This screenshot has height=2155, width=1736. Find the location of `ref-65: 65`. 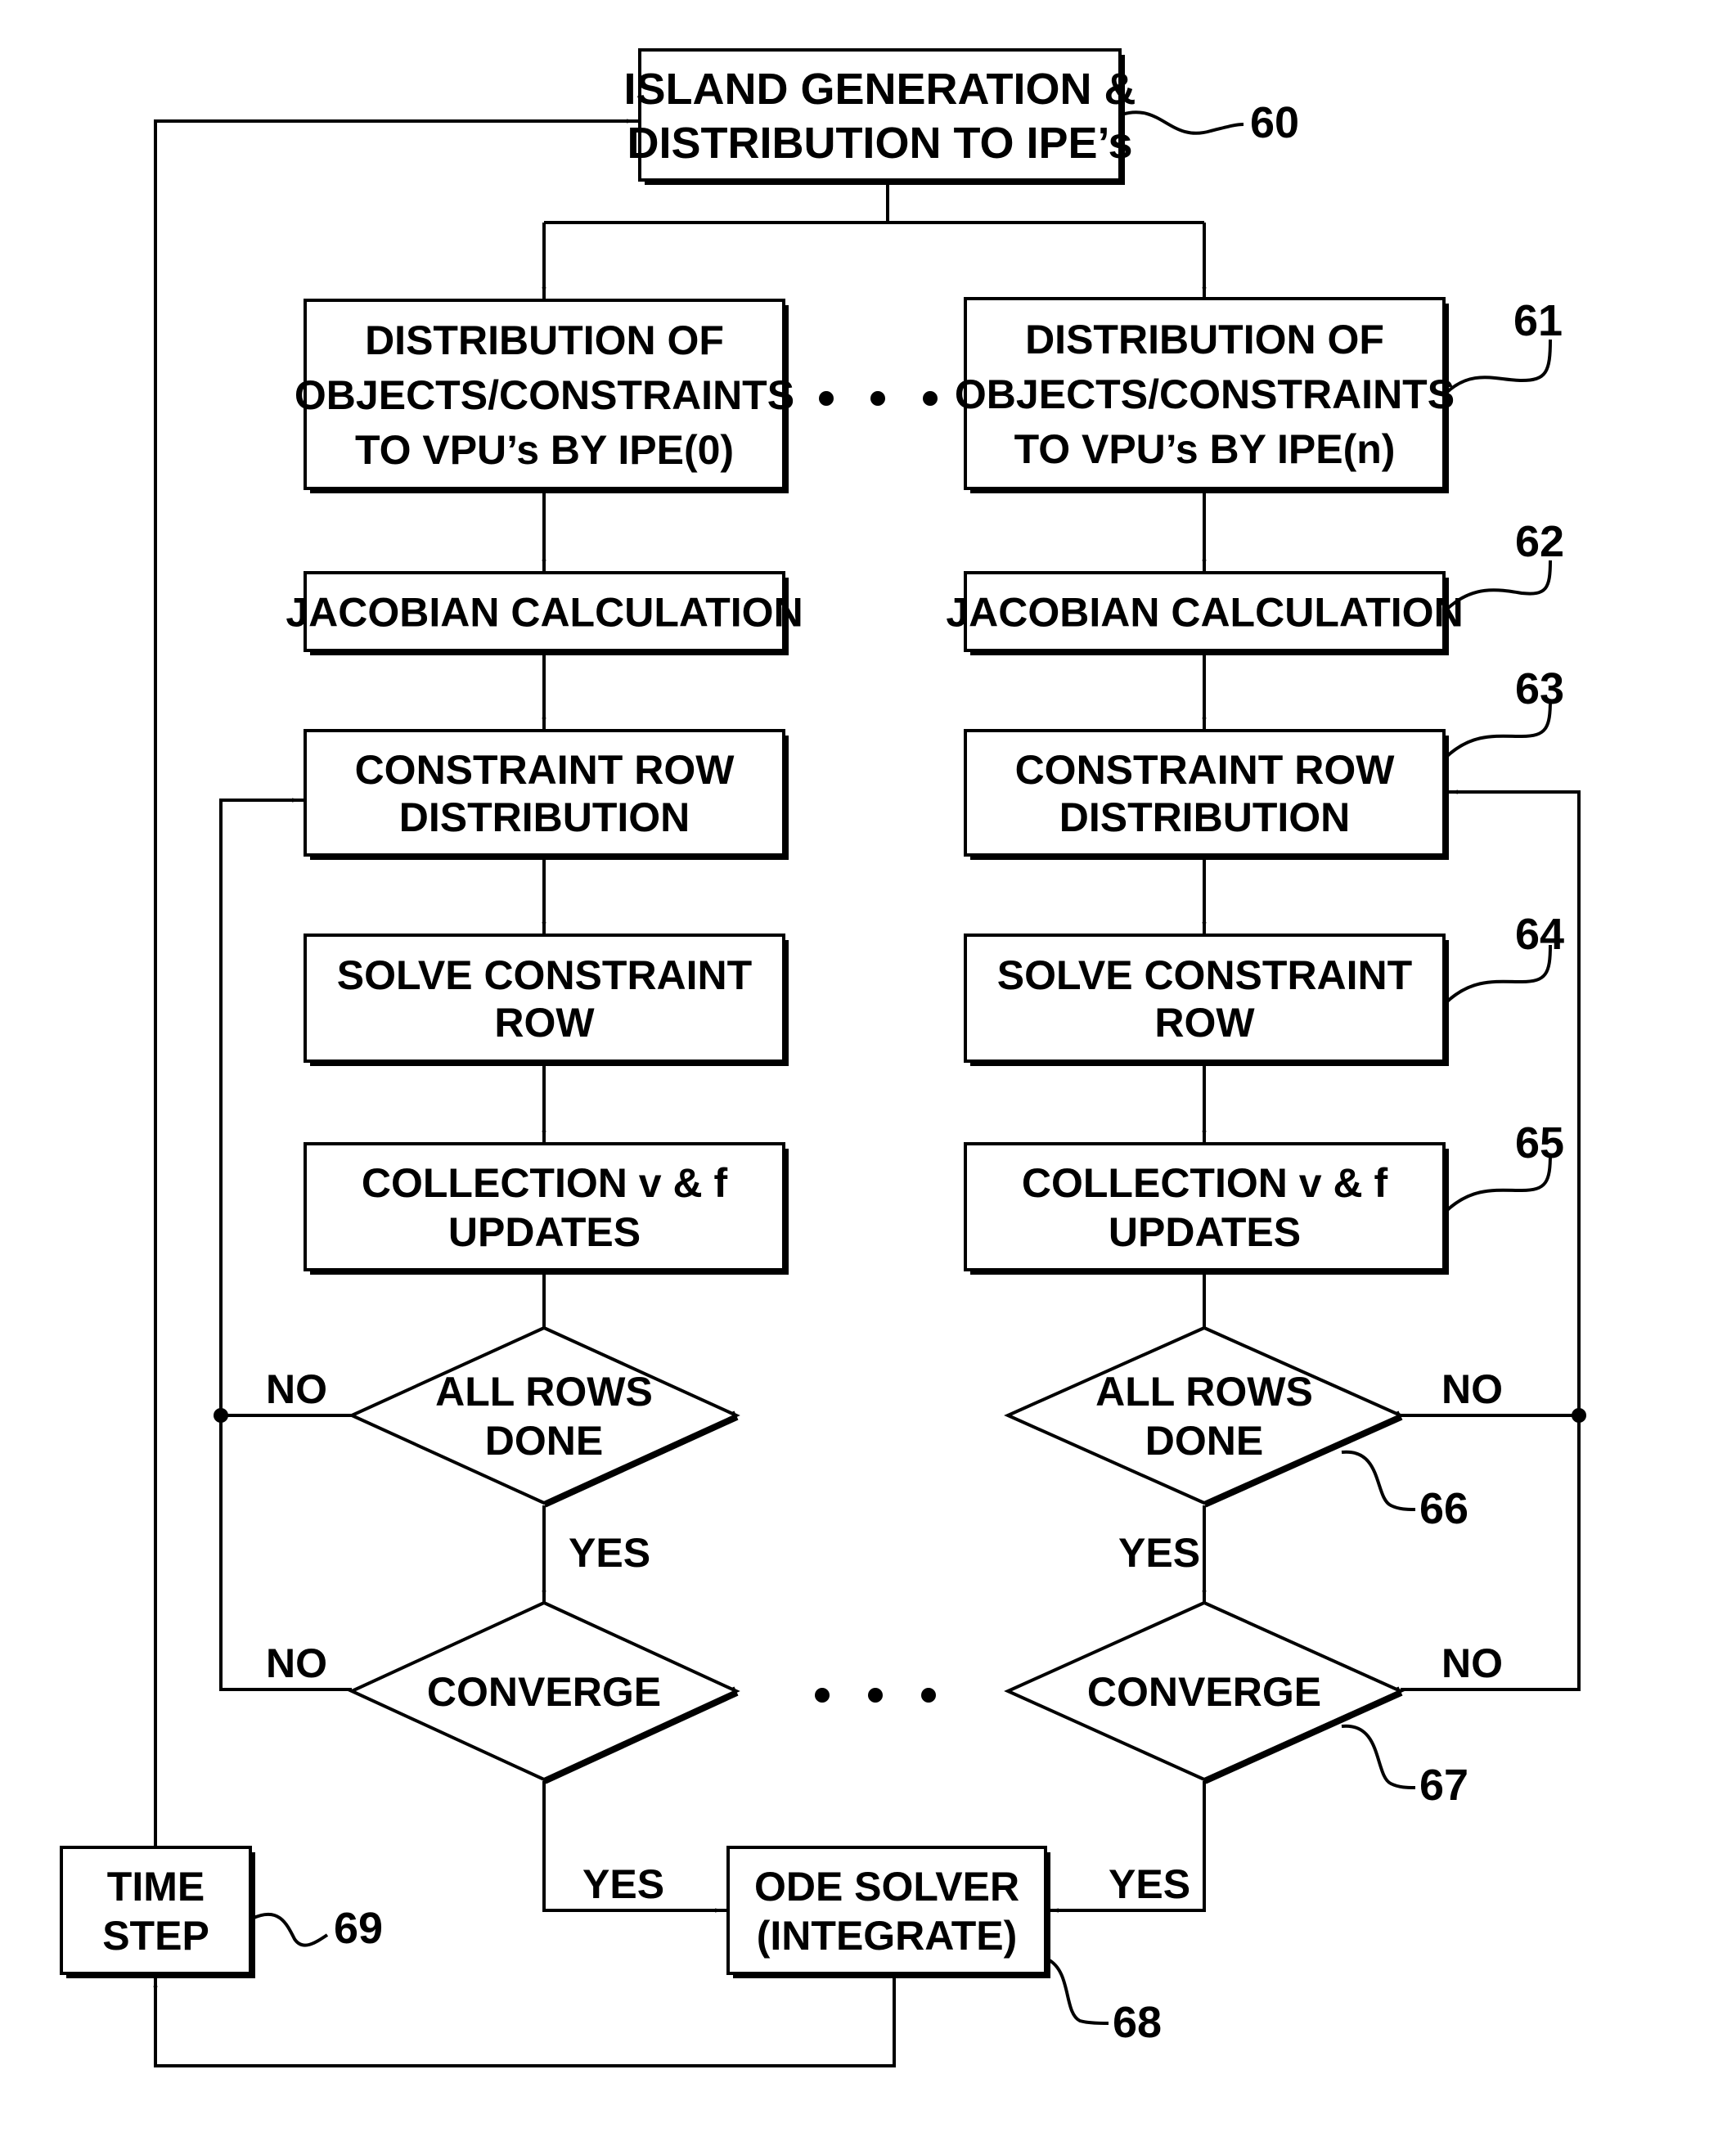

ref-65: 65 is located at coordinates (1504, 1165).